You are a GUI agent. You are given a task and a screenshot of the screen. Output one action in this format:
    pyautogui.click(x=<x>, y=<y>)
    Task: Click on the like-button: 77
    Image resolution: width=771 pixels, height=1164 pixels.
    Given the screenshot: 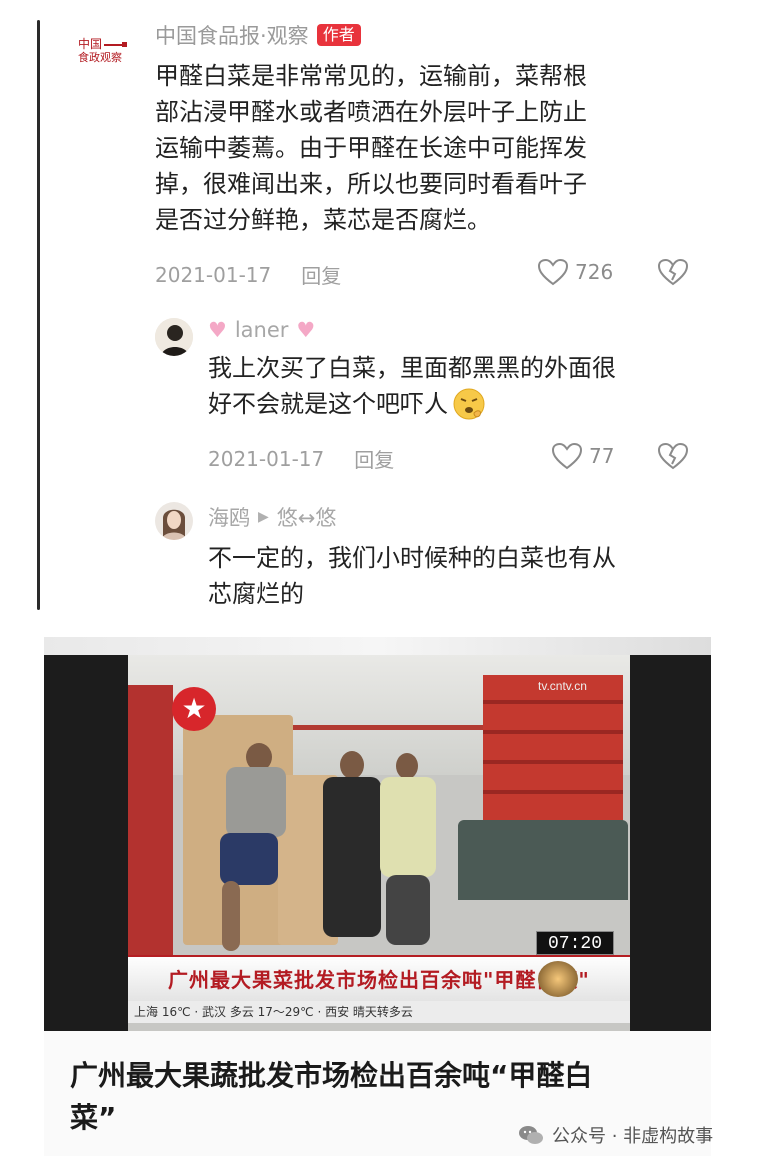 What is the action you would take?
    pyautogui.click(x=582, y=456)
    